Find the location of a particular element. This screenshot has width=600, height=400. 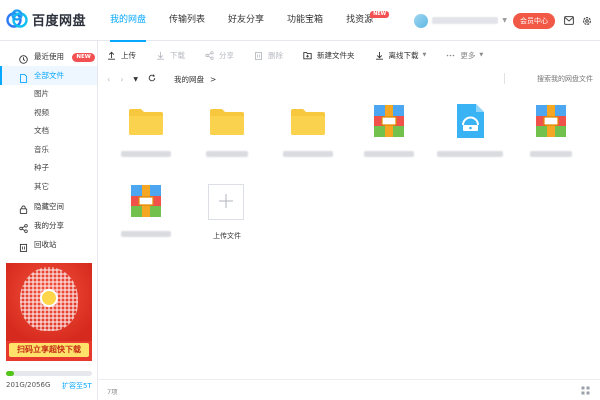

username-blurred is located at coordinates (465, 20).